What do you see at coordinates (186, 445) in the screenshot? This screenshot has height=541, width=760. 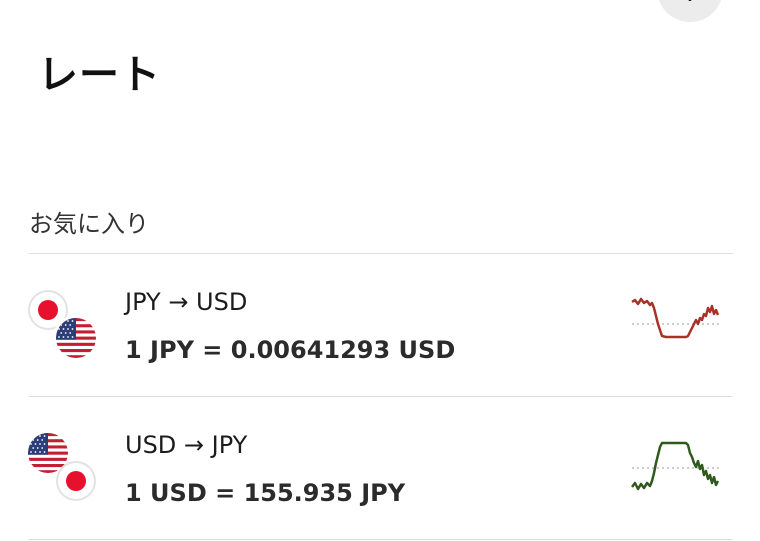 I see `rate-pair-label: USD → JPY` at bounding box center [186, 445].